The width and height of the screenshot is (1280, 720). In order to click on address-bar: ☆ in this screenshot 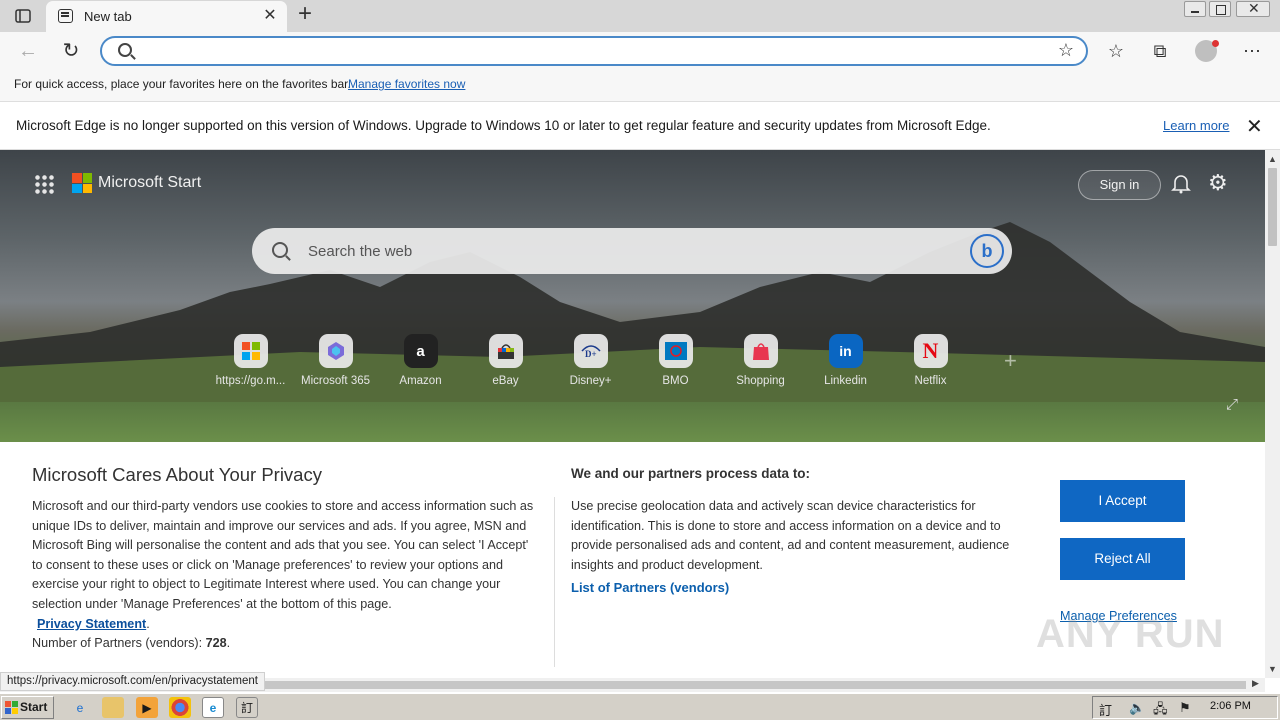, I will do `click(594, 51)`.